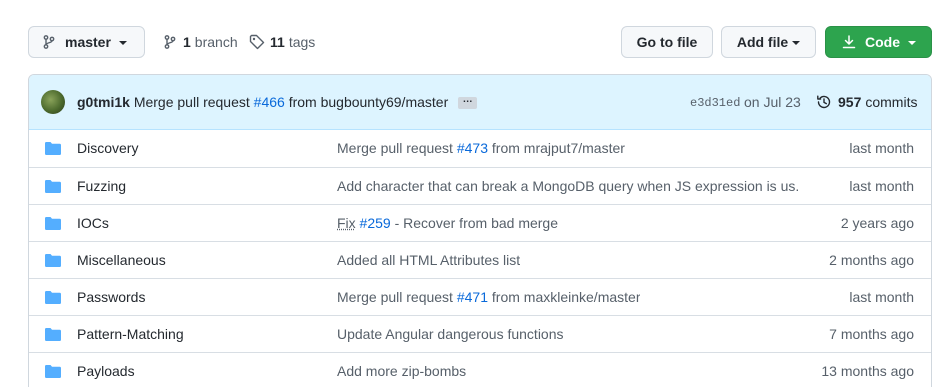 The image size is (943, 387). Describe the element at coordinates (216, 42) in the screenshot. I see `branch-label: branch` at that location.